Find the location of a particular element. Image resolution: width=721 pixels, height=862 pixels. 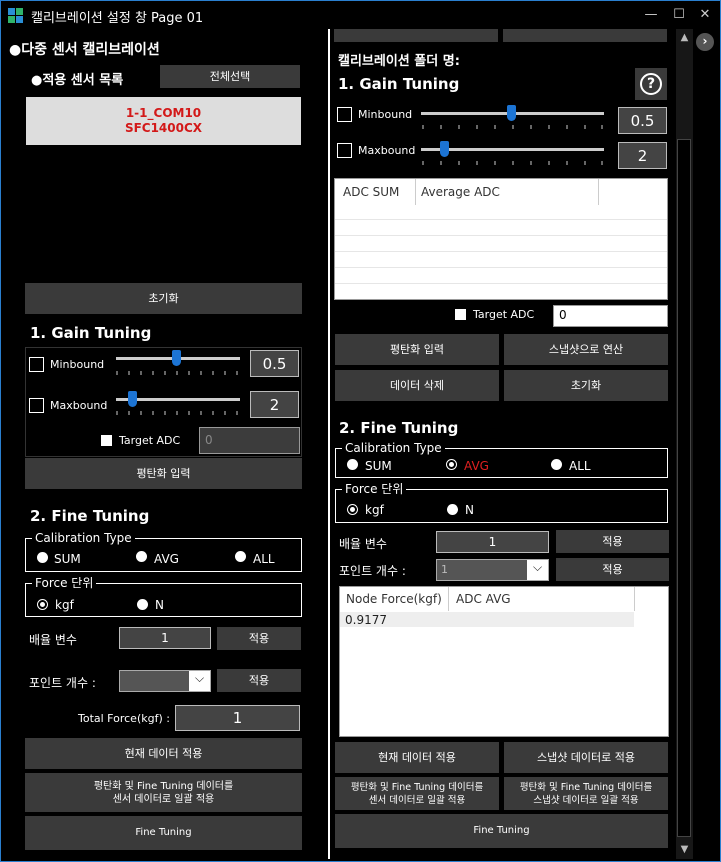

target-adc-input: 0 is located at coordinates (249, 440).